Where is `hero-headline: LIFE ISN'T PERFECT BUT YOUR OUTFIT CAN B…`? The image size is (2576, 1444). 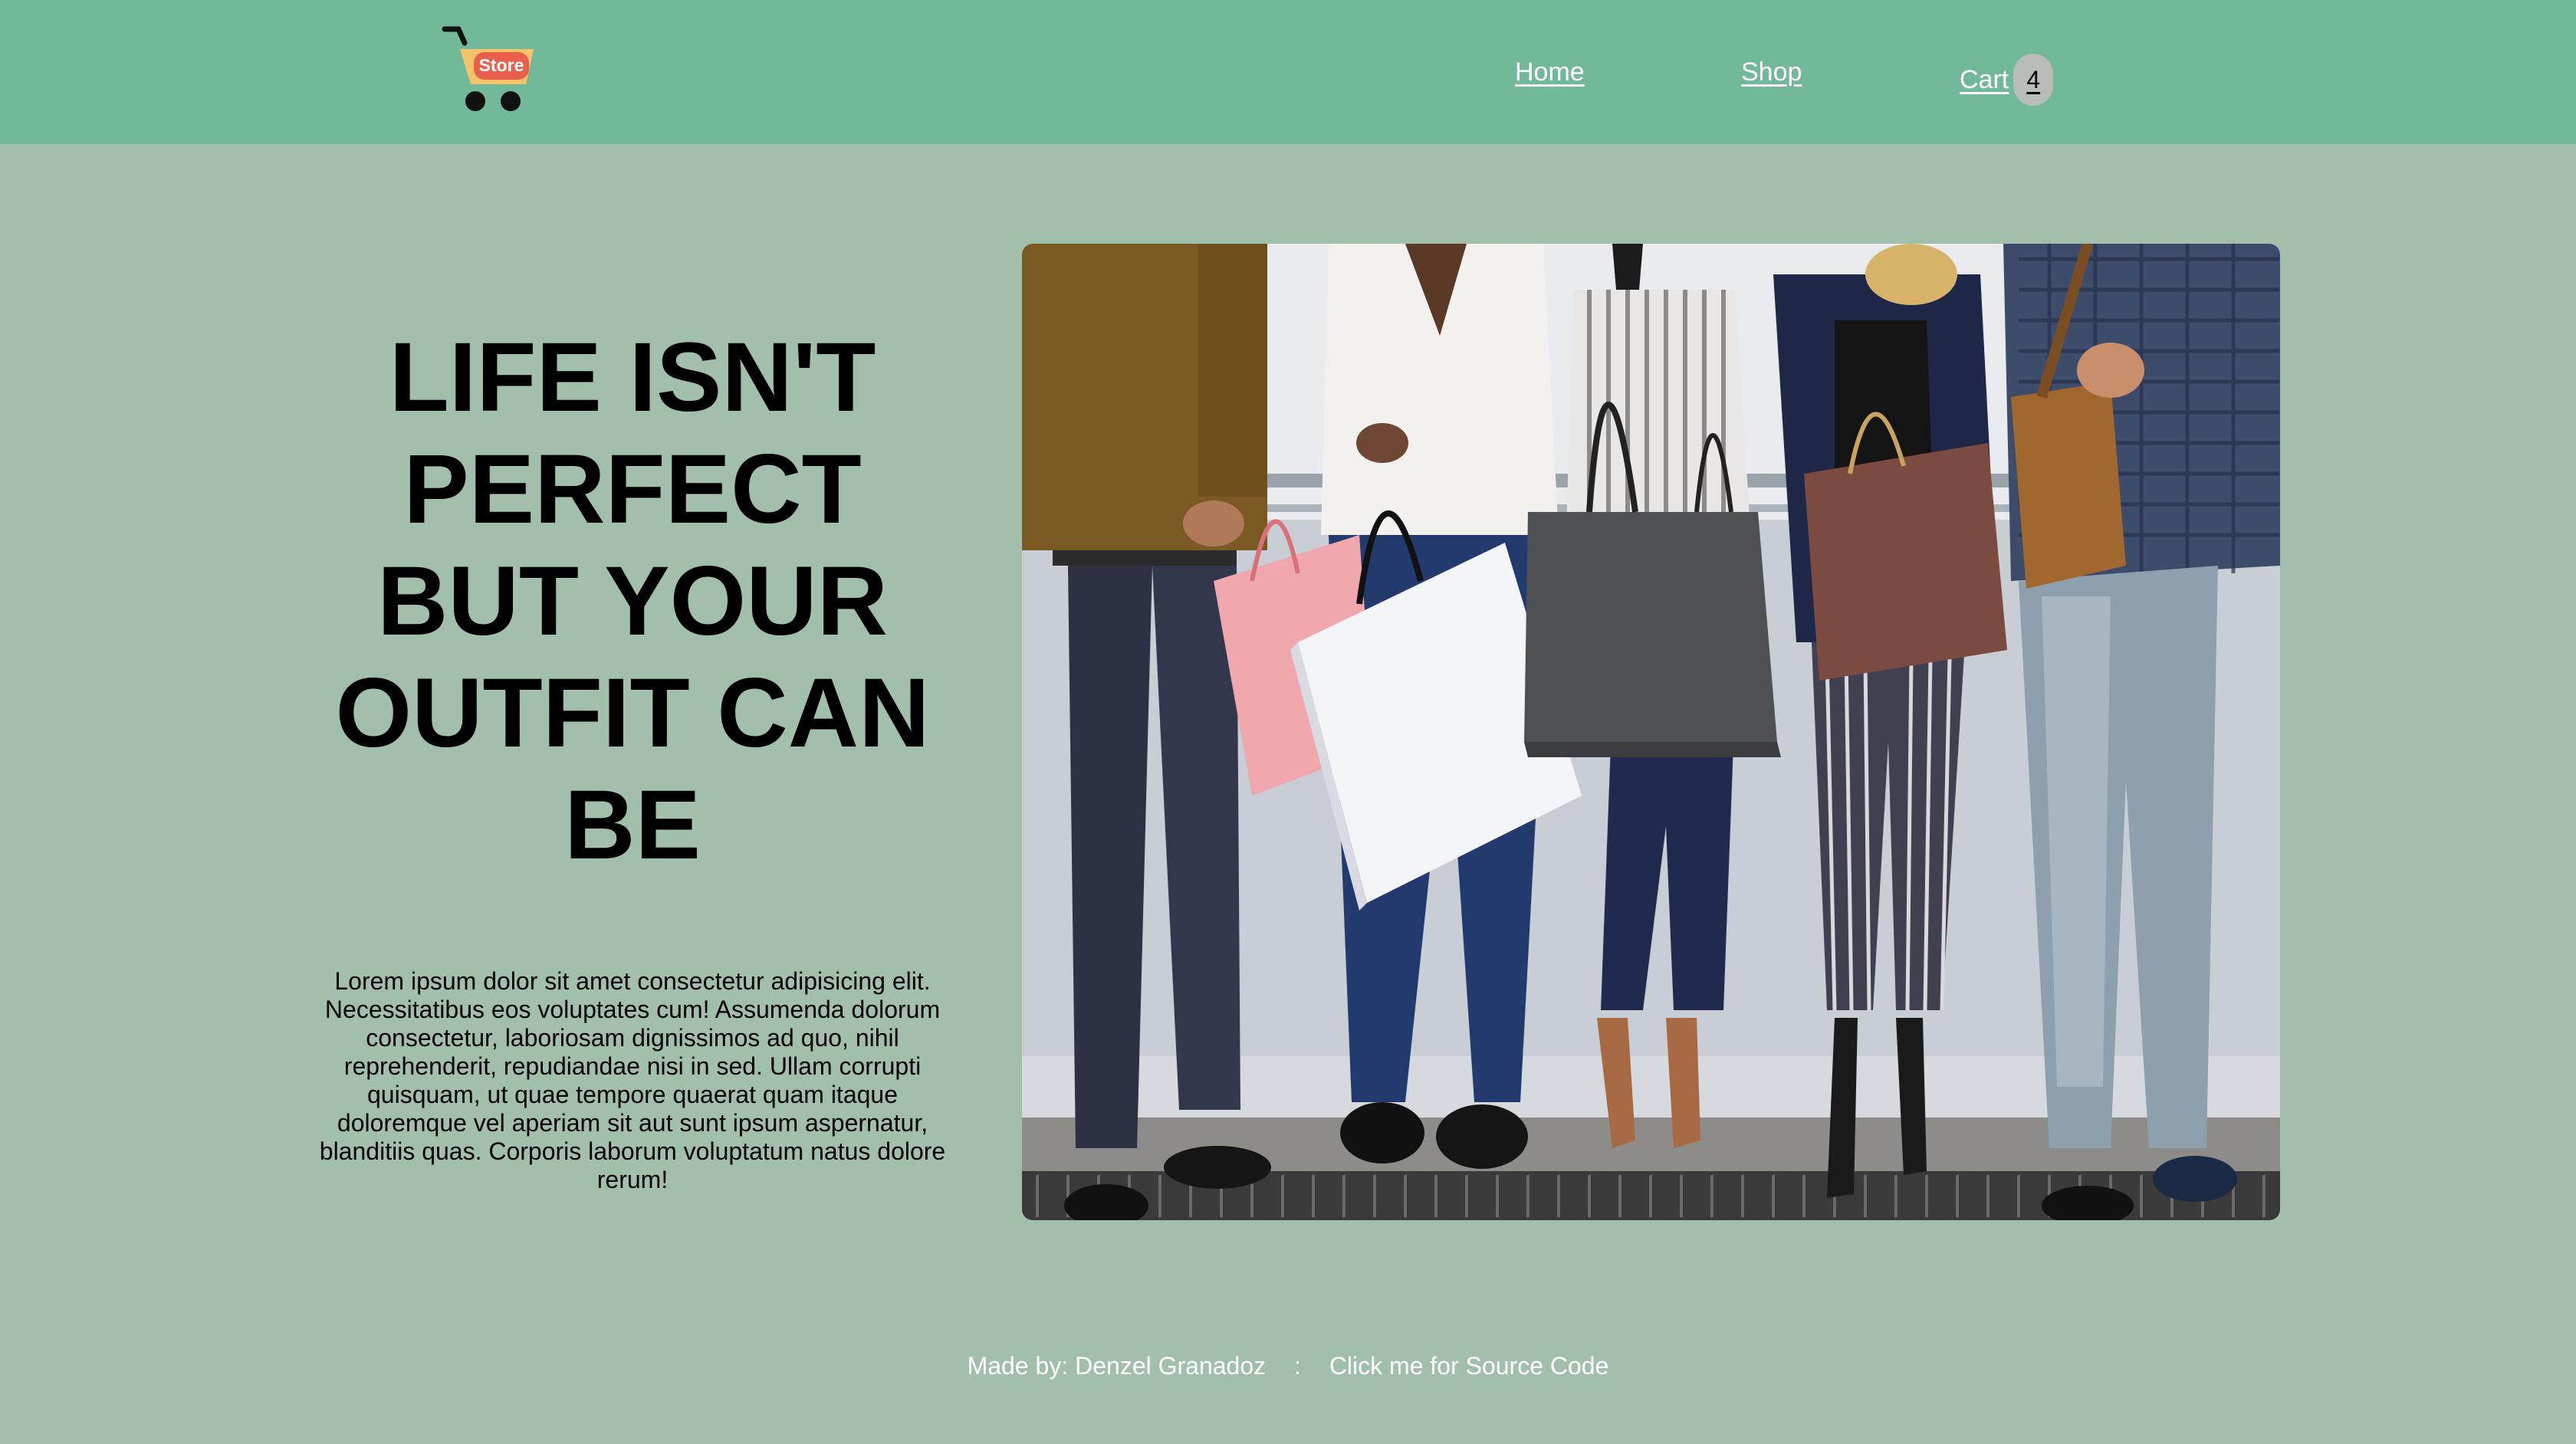 hero-headline: LIFE ISN'T PERFECT BUT YOUR OUTFIT CAN B… is located at coordinates (632, 601).